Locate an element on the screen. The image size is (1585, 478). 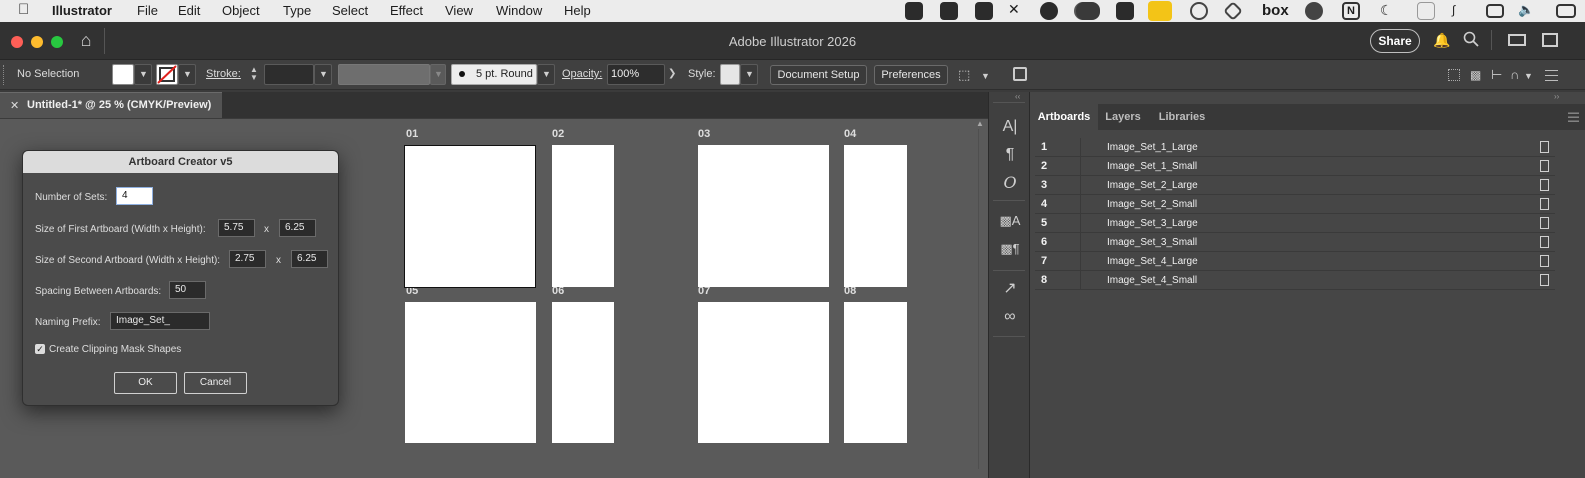
cloud-icon is located at coordinates (1088, 11).